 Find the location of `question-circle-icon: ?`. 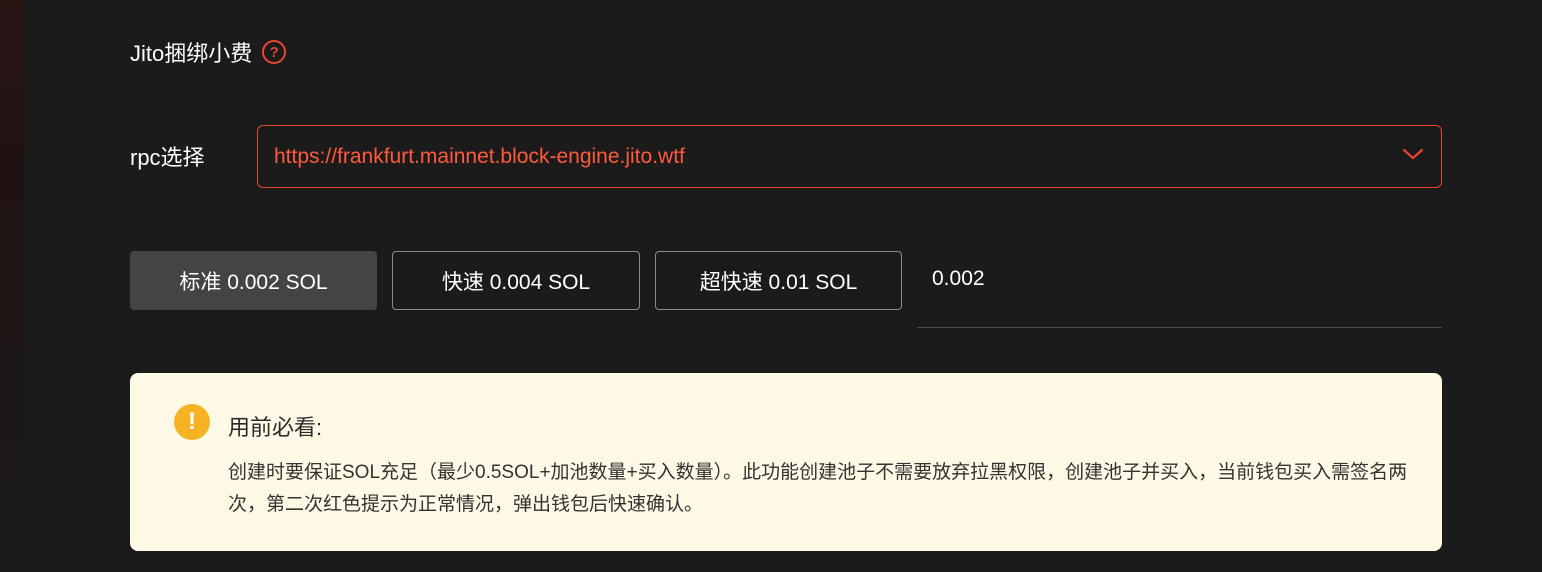

question-circle-icon: ? is located at coordinates (274, 52).